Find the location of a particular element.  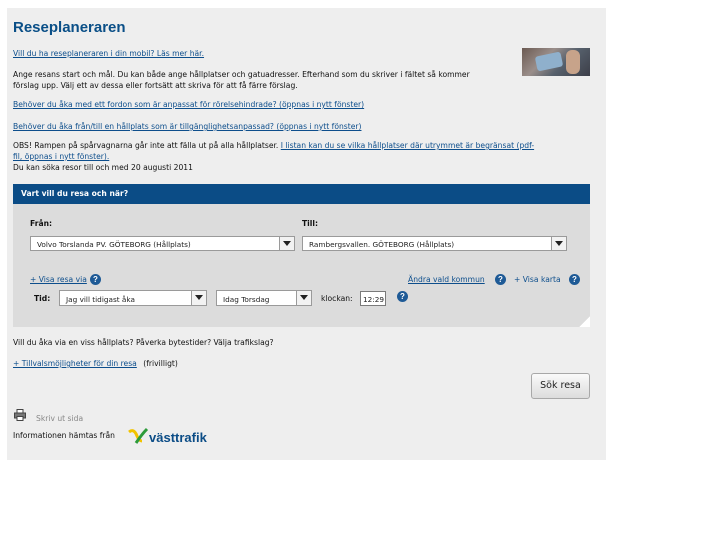

optional-text: (frivilligt) is located at coordinates (160, 363).